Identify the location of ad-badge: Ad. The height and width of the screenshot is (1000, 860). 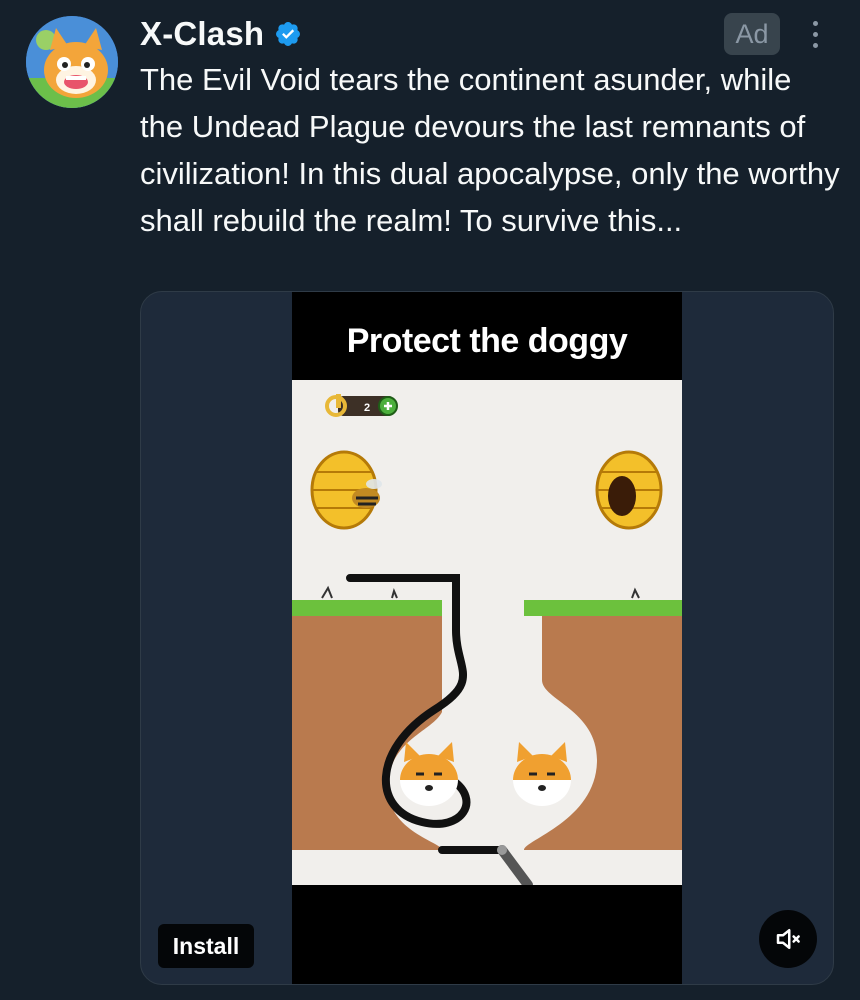
(752, 34).